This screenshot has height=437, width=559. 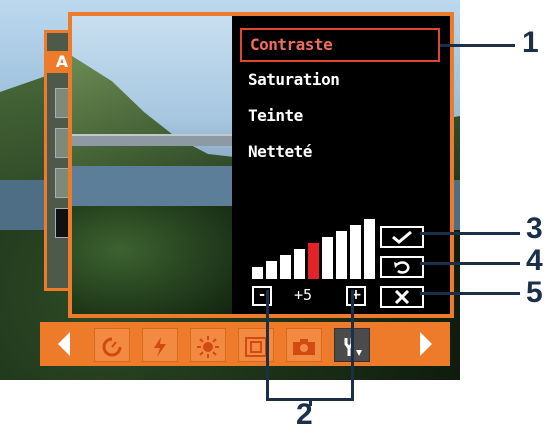 I want to click on timer-icon, so click(x=112, y=345).